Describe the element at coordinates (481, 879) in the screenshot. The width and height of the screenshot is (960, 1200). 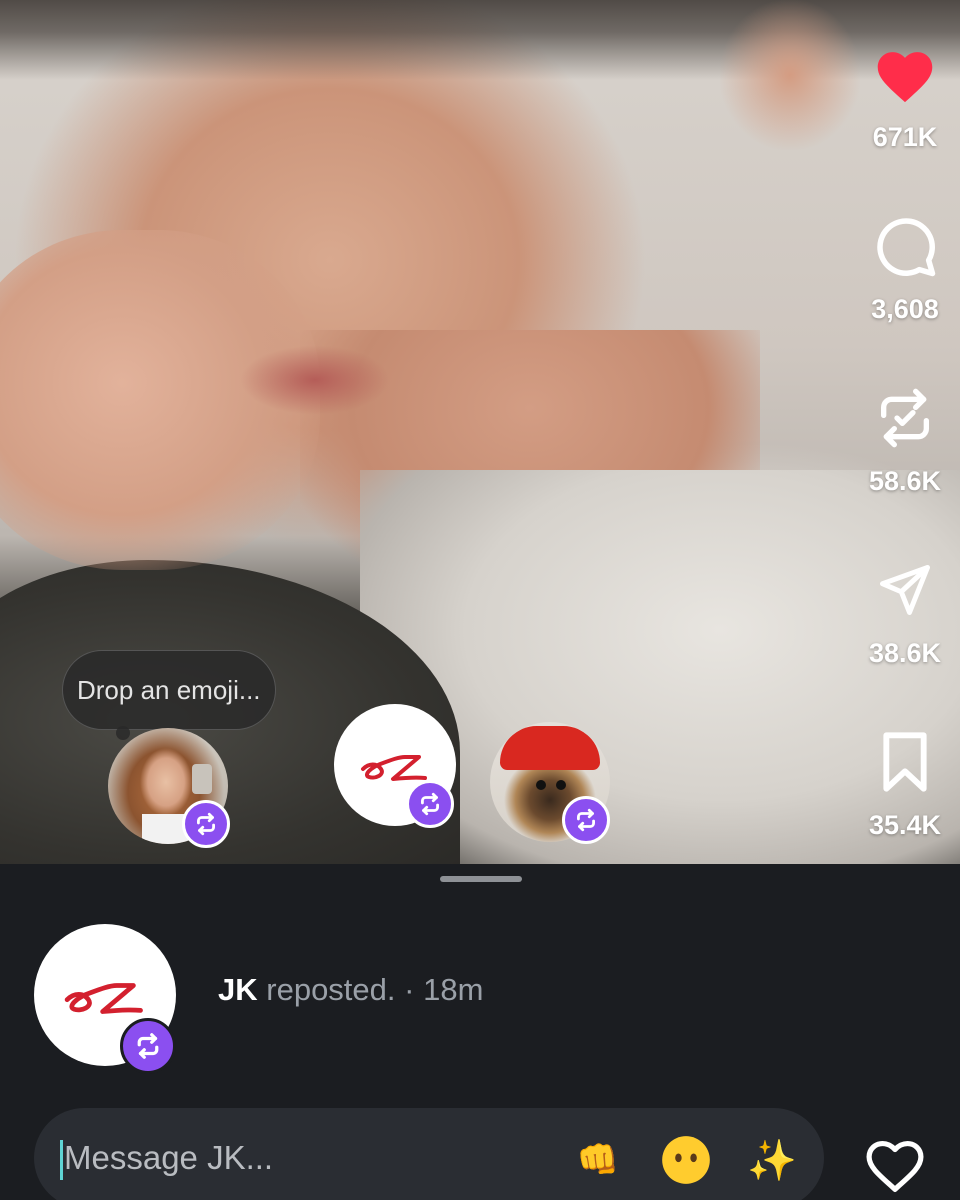
I see `sheet-drag-handle` at that location.